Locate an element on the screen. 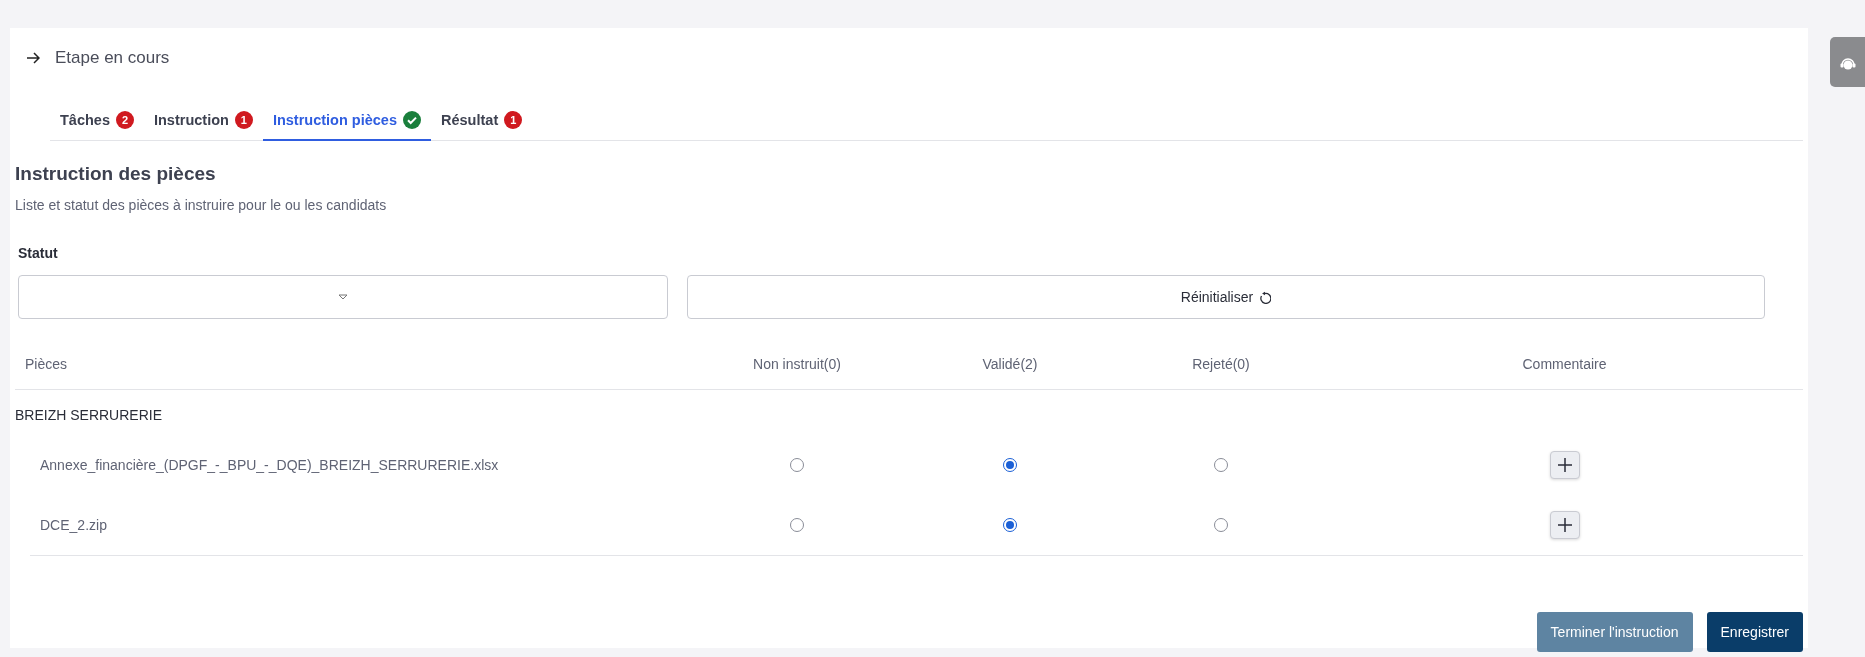 Image resolution: width=1865 pixels, height=657 pixels. tab: Instruction 1 is located at coordinates (203, 120).